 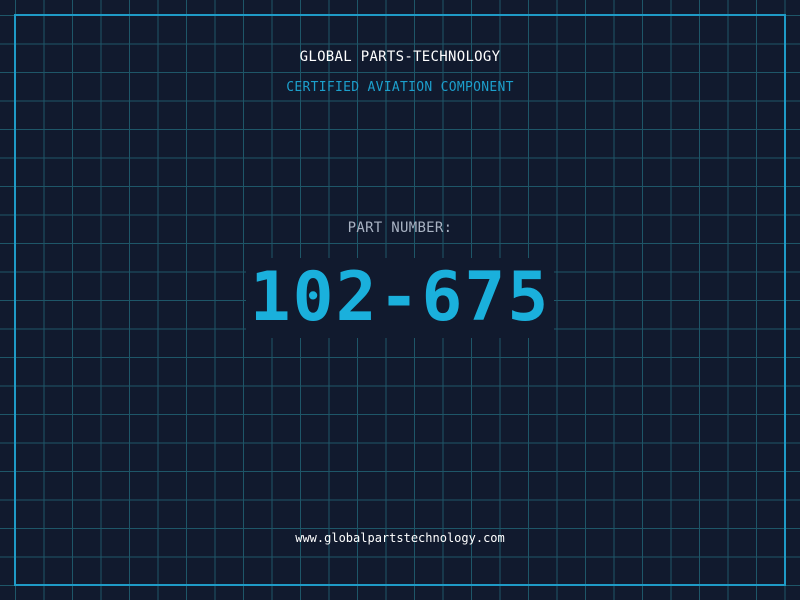 I want to click on website-url: www.globalpartstechnology.com, so click(x=400, y=538).